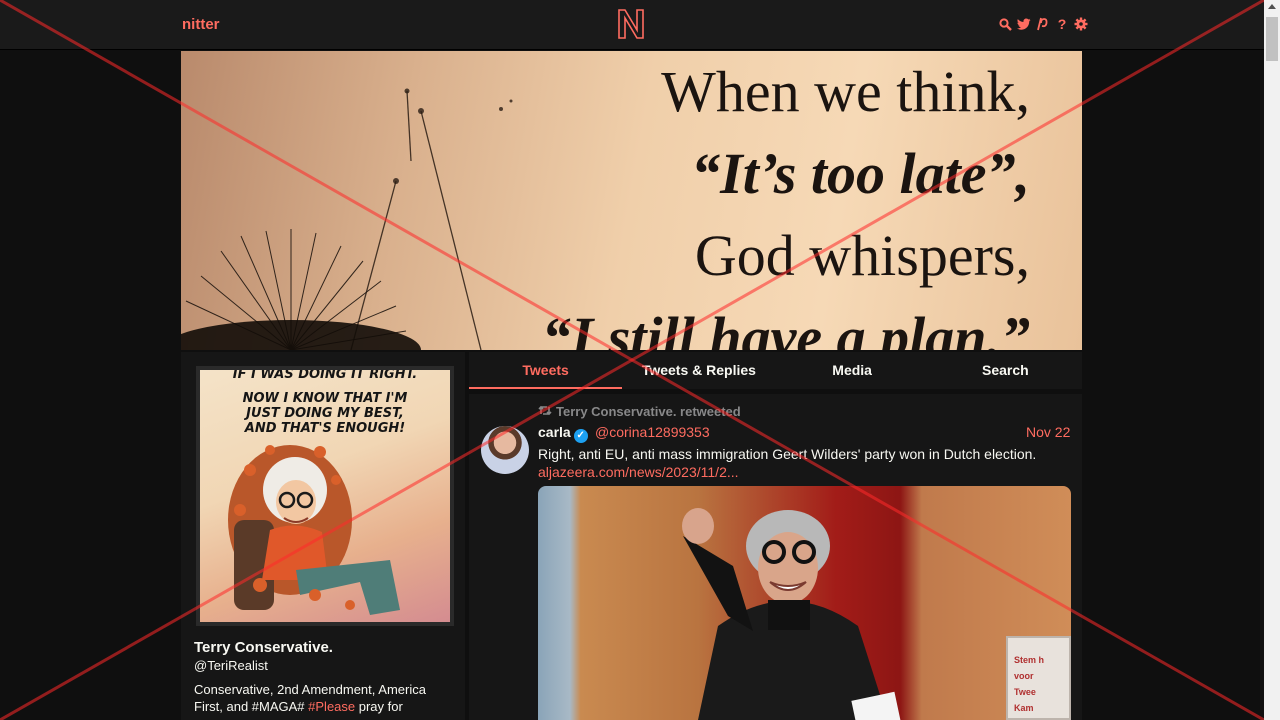  Describe the element at coordinates (791, 614) in the screenshot. I see `smiling-woman-photo` at that location.